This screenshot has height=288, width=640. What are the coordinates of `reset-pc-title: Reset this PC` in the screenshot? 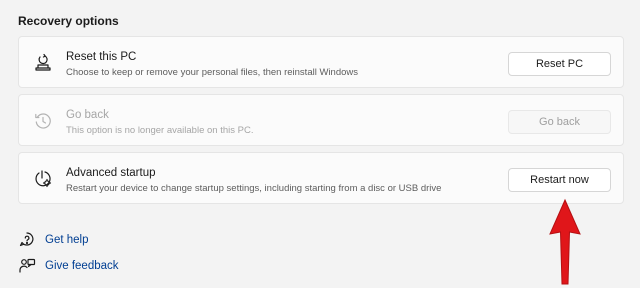 It's located at (101, 57).